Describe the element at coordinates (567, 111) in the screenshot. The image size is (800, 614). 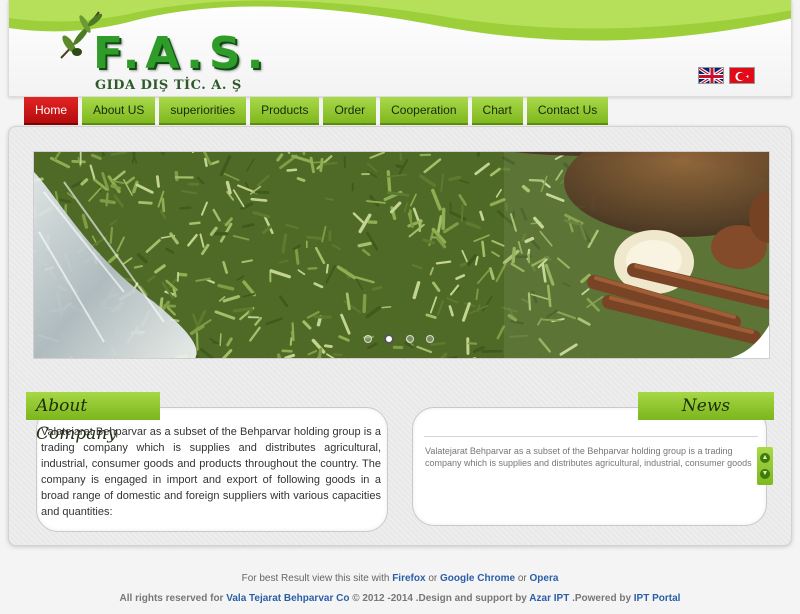
I see `nav-item-contact-us: Contact Us` at that location.